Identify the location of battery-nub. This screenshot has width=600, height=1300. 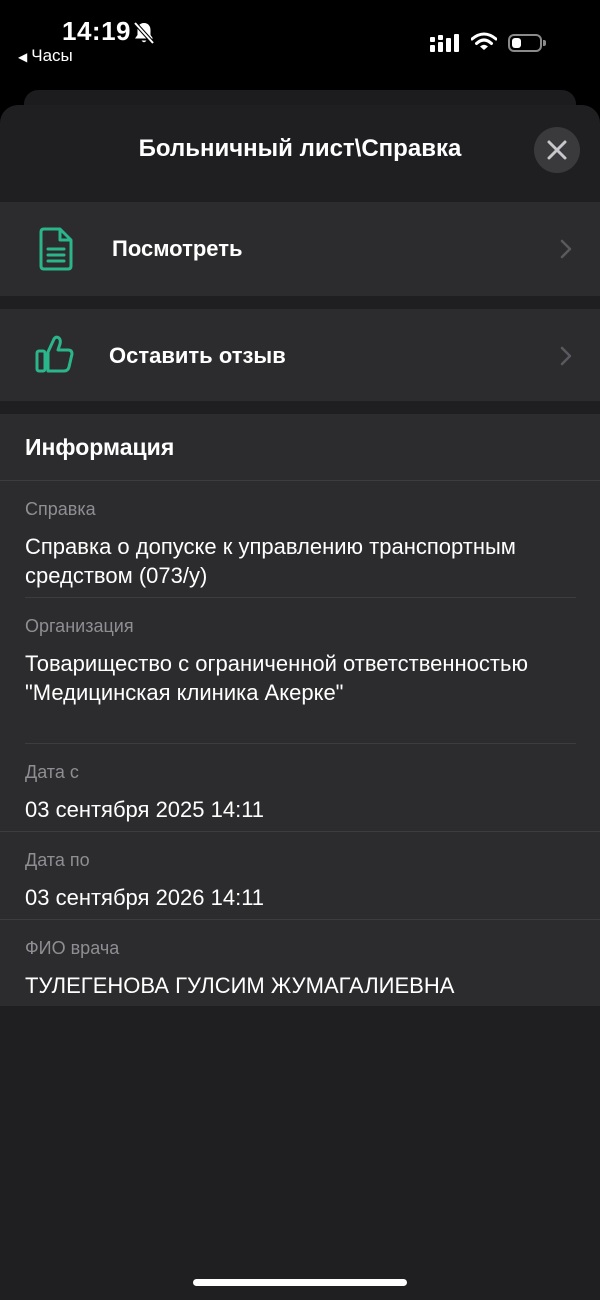
(544, 43).